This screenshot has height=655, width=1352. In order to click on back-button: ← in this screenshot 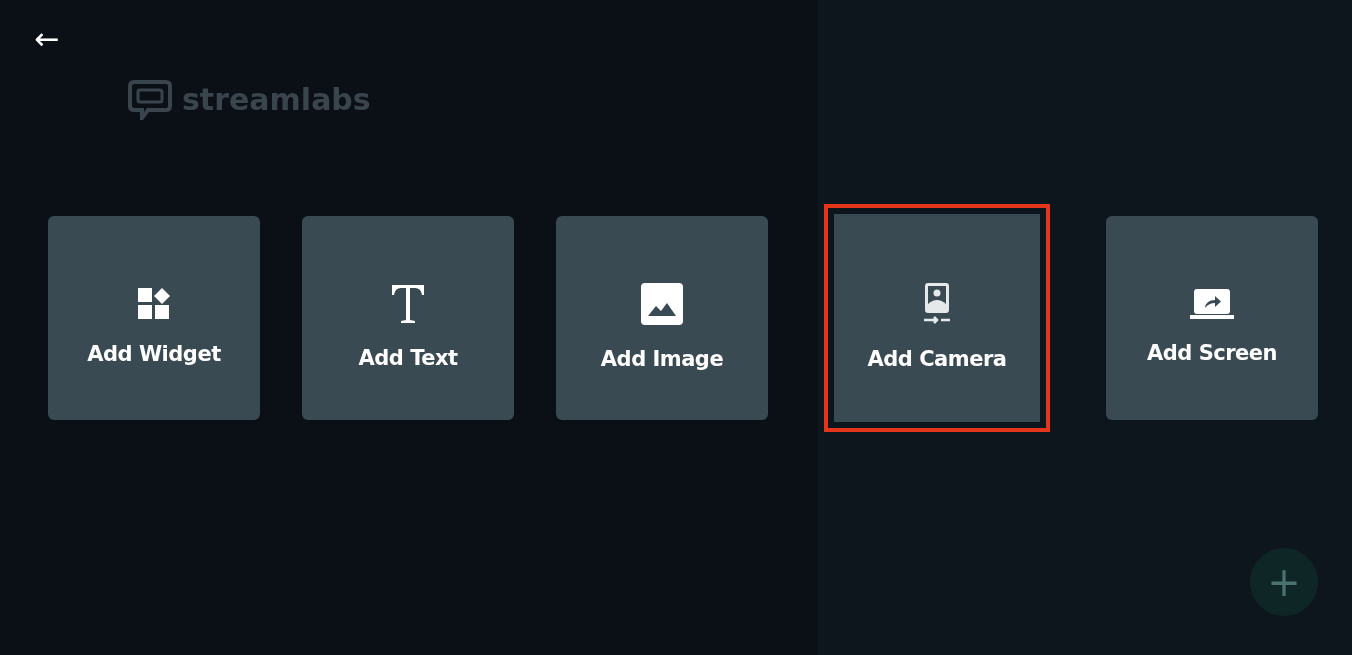, I will do `click(47, 39)`.